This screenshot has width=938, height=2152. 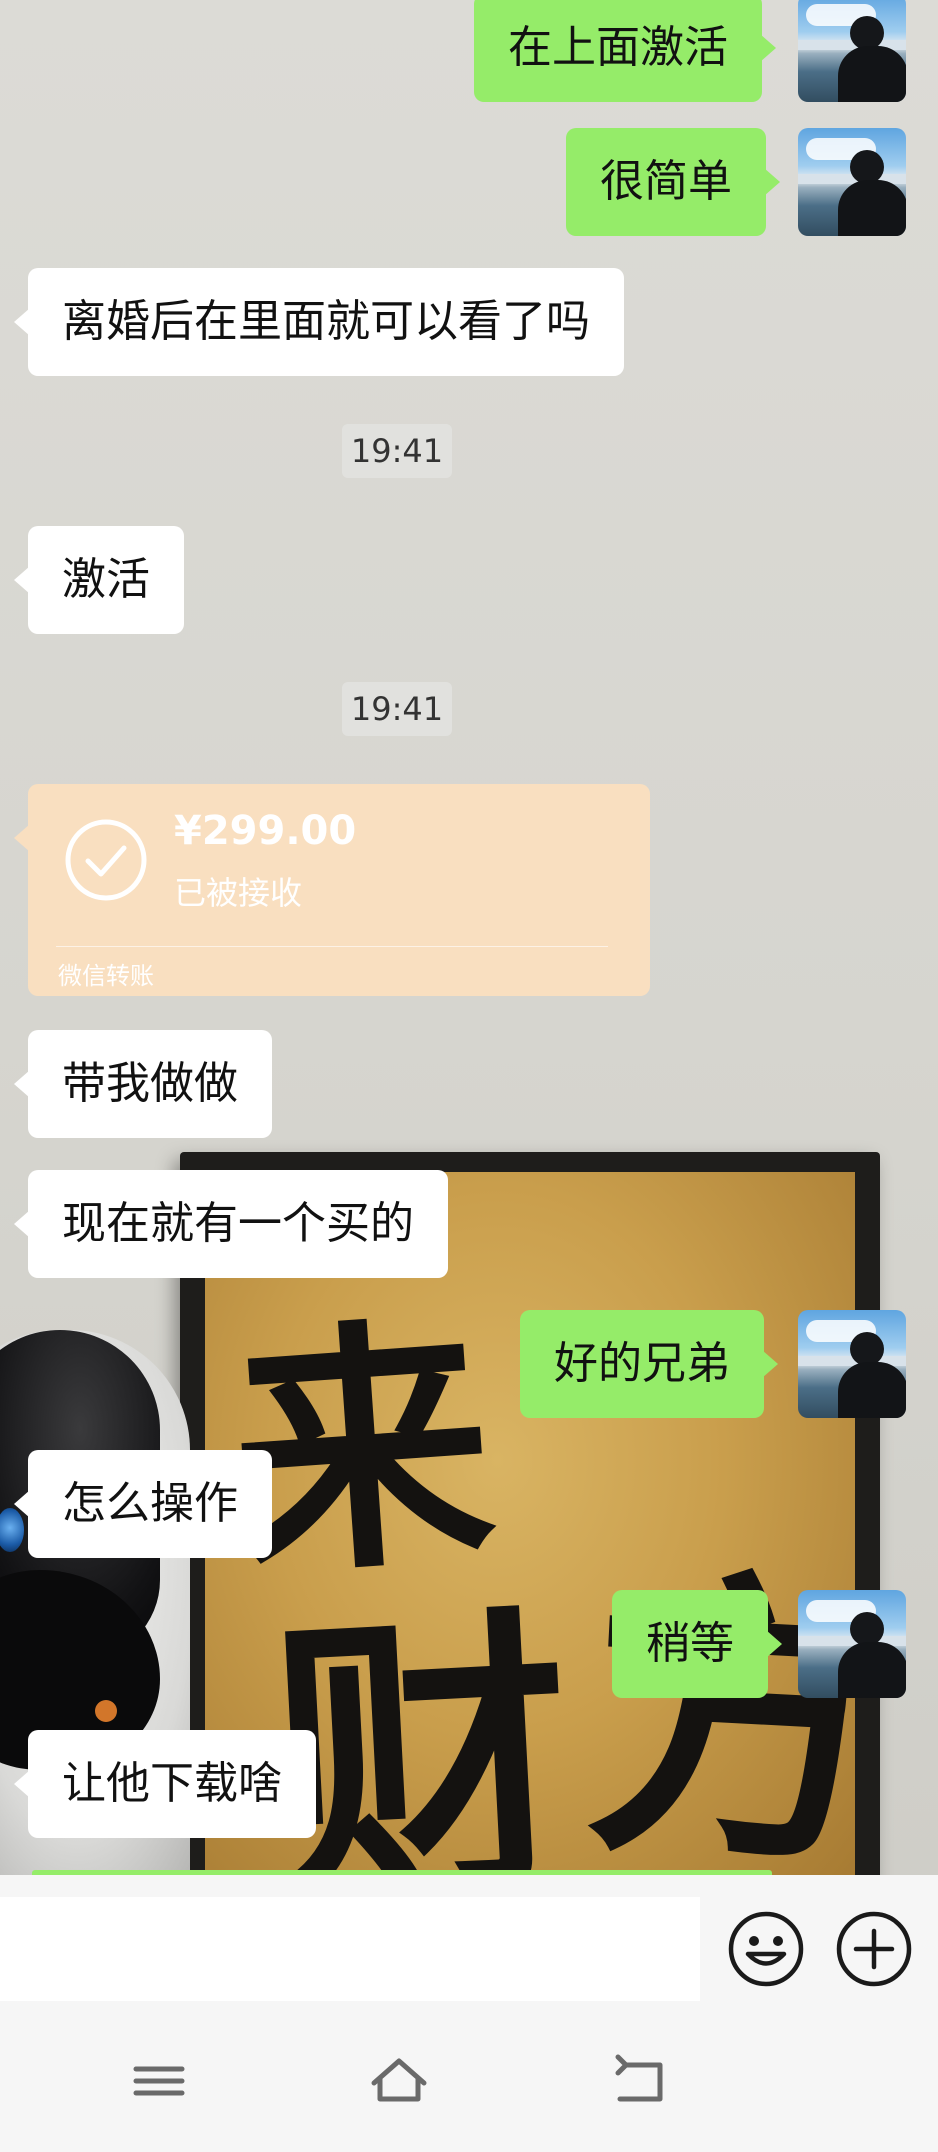 I want to click on message-input, so click(x=350, y=1949).